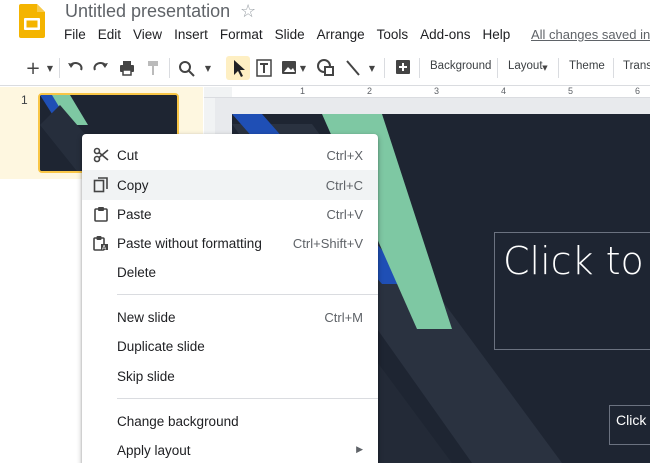 This screenshot has height=463, width=650. I want to click on image-dropdown-icon: ▼, so click(303, 68).